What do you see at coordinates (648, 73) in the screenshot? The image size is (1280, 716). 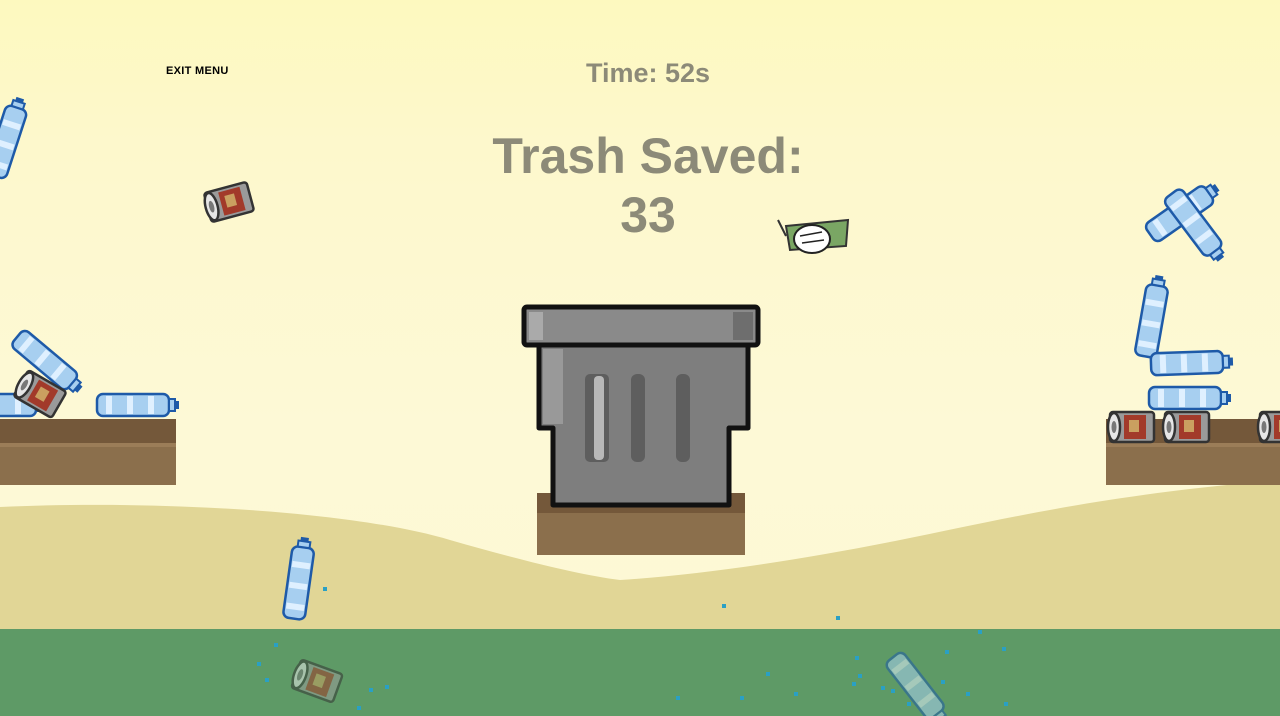 I see `timer-text: Time: 52s` at bounding box center [648, 73].